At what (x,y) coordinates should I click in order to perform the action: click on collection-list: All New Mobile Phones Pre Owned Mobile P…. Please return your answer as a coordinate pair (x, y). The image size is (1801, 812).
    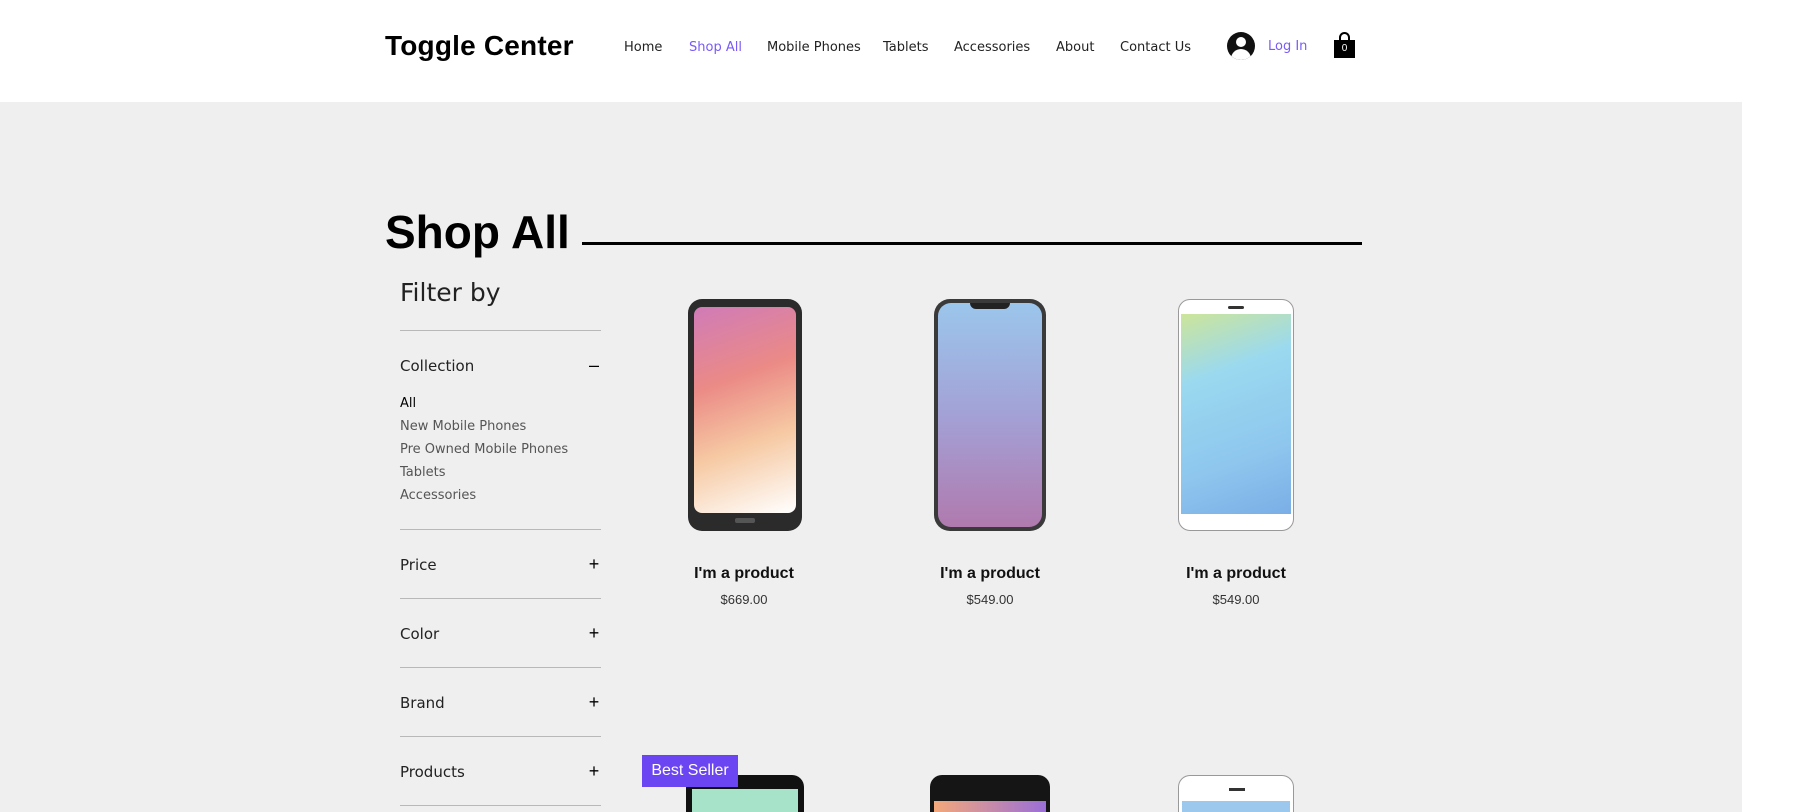
    Looking at the image, I should click on (484, 453).